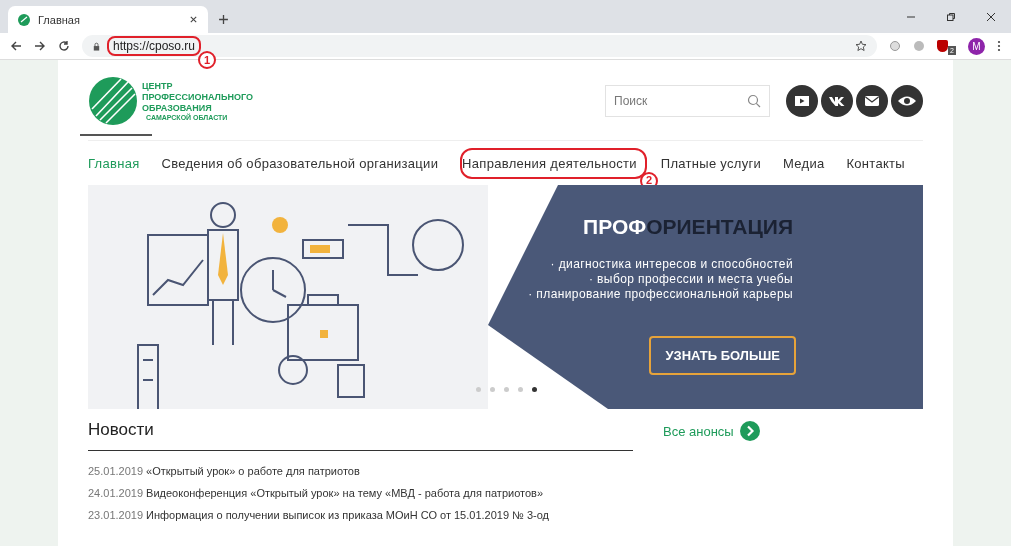 This screenshot has width=1011, height=546. What do you see at coordinates (177, 108) in the screenshot?
I see `logo-text: ОБРАЗОВАНИЯ` at bounding box center [177, 108].